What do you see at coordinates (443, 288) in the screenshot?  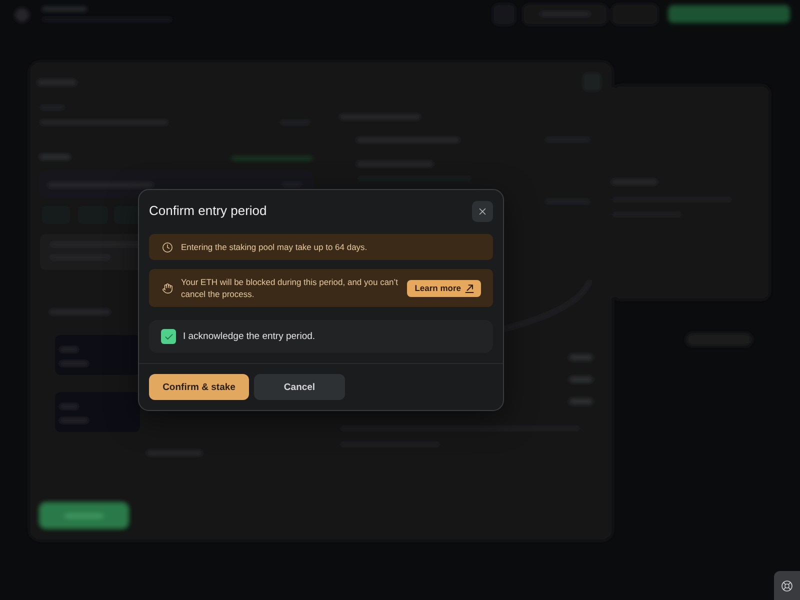 I see `learn-more-link: Learn more` at bounding box center [443, 288].